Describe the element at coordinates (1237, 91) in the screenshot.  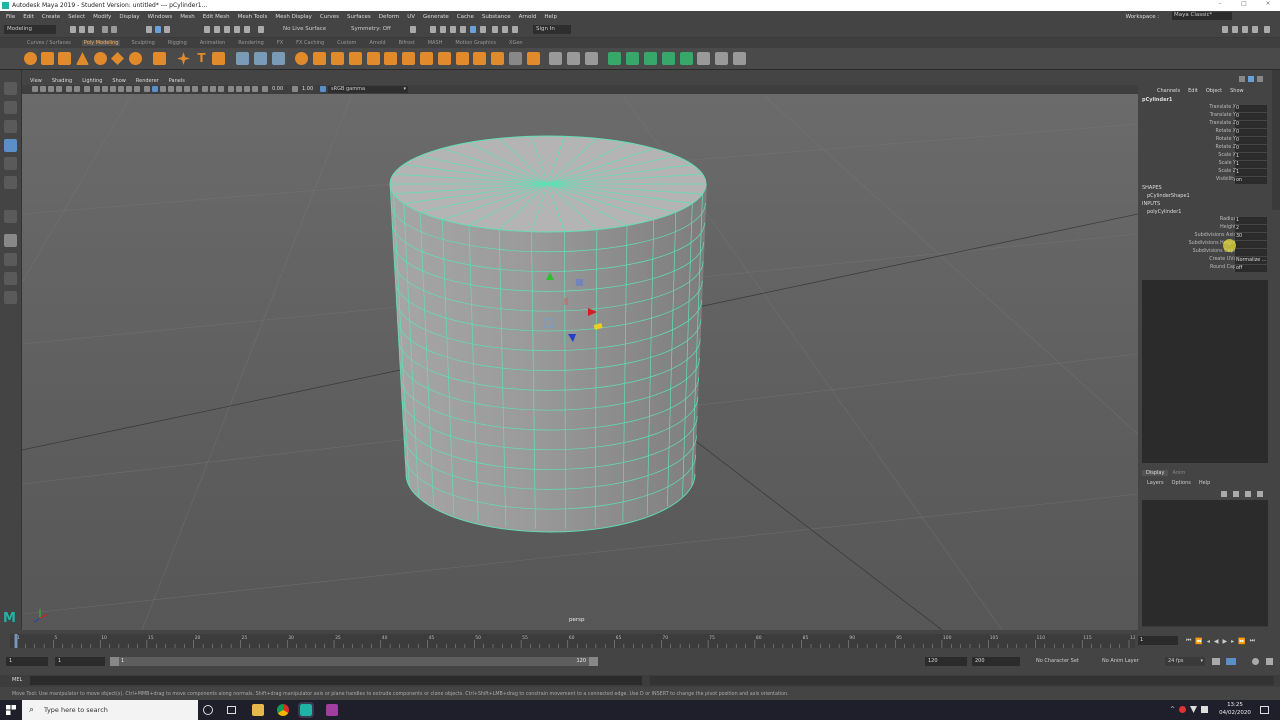
I see `cb-menu-show: Show` at that location.